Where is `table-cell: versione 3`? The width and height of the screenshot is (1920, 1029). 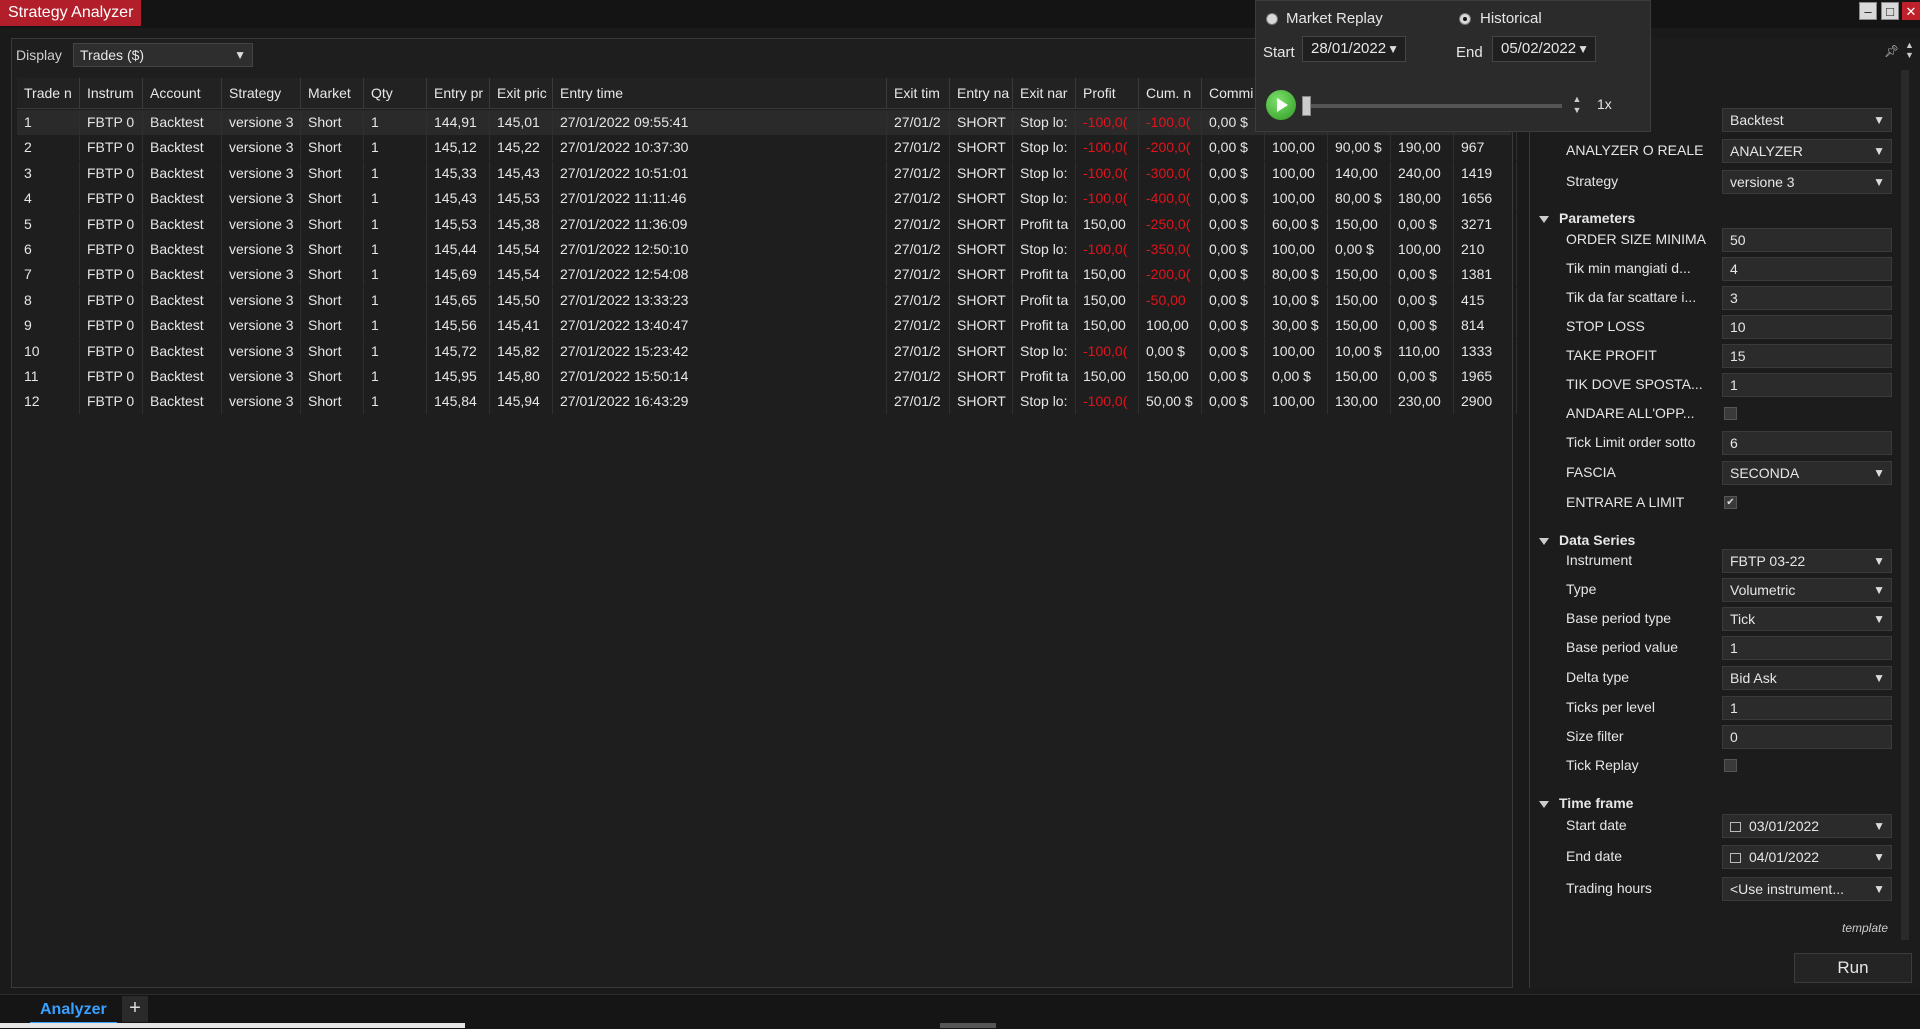 table-cell: versione 3 is located at coordinates (261, 224).